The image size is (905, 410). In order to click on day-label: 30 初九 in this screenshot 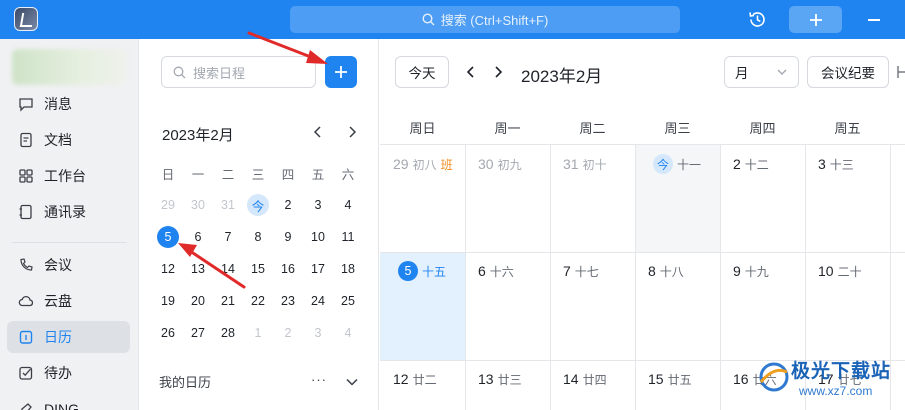, I will do `click(500, 164)`.